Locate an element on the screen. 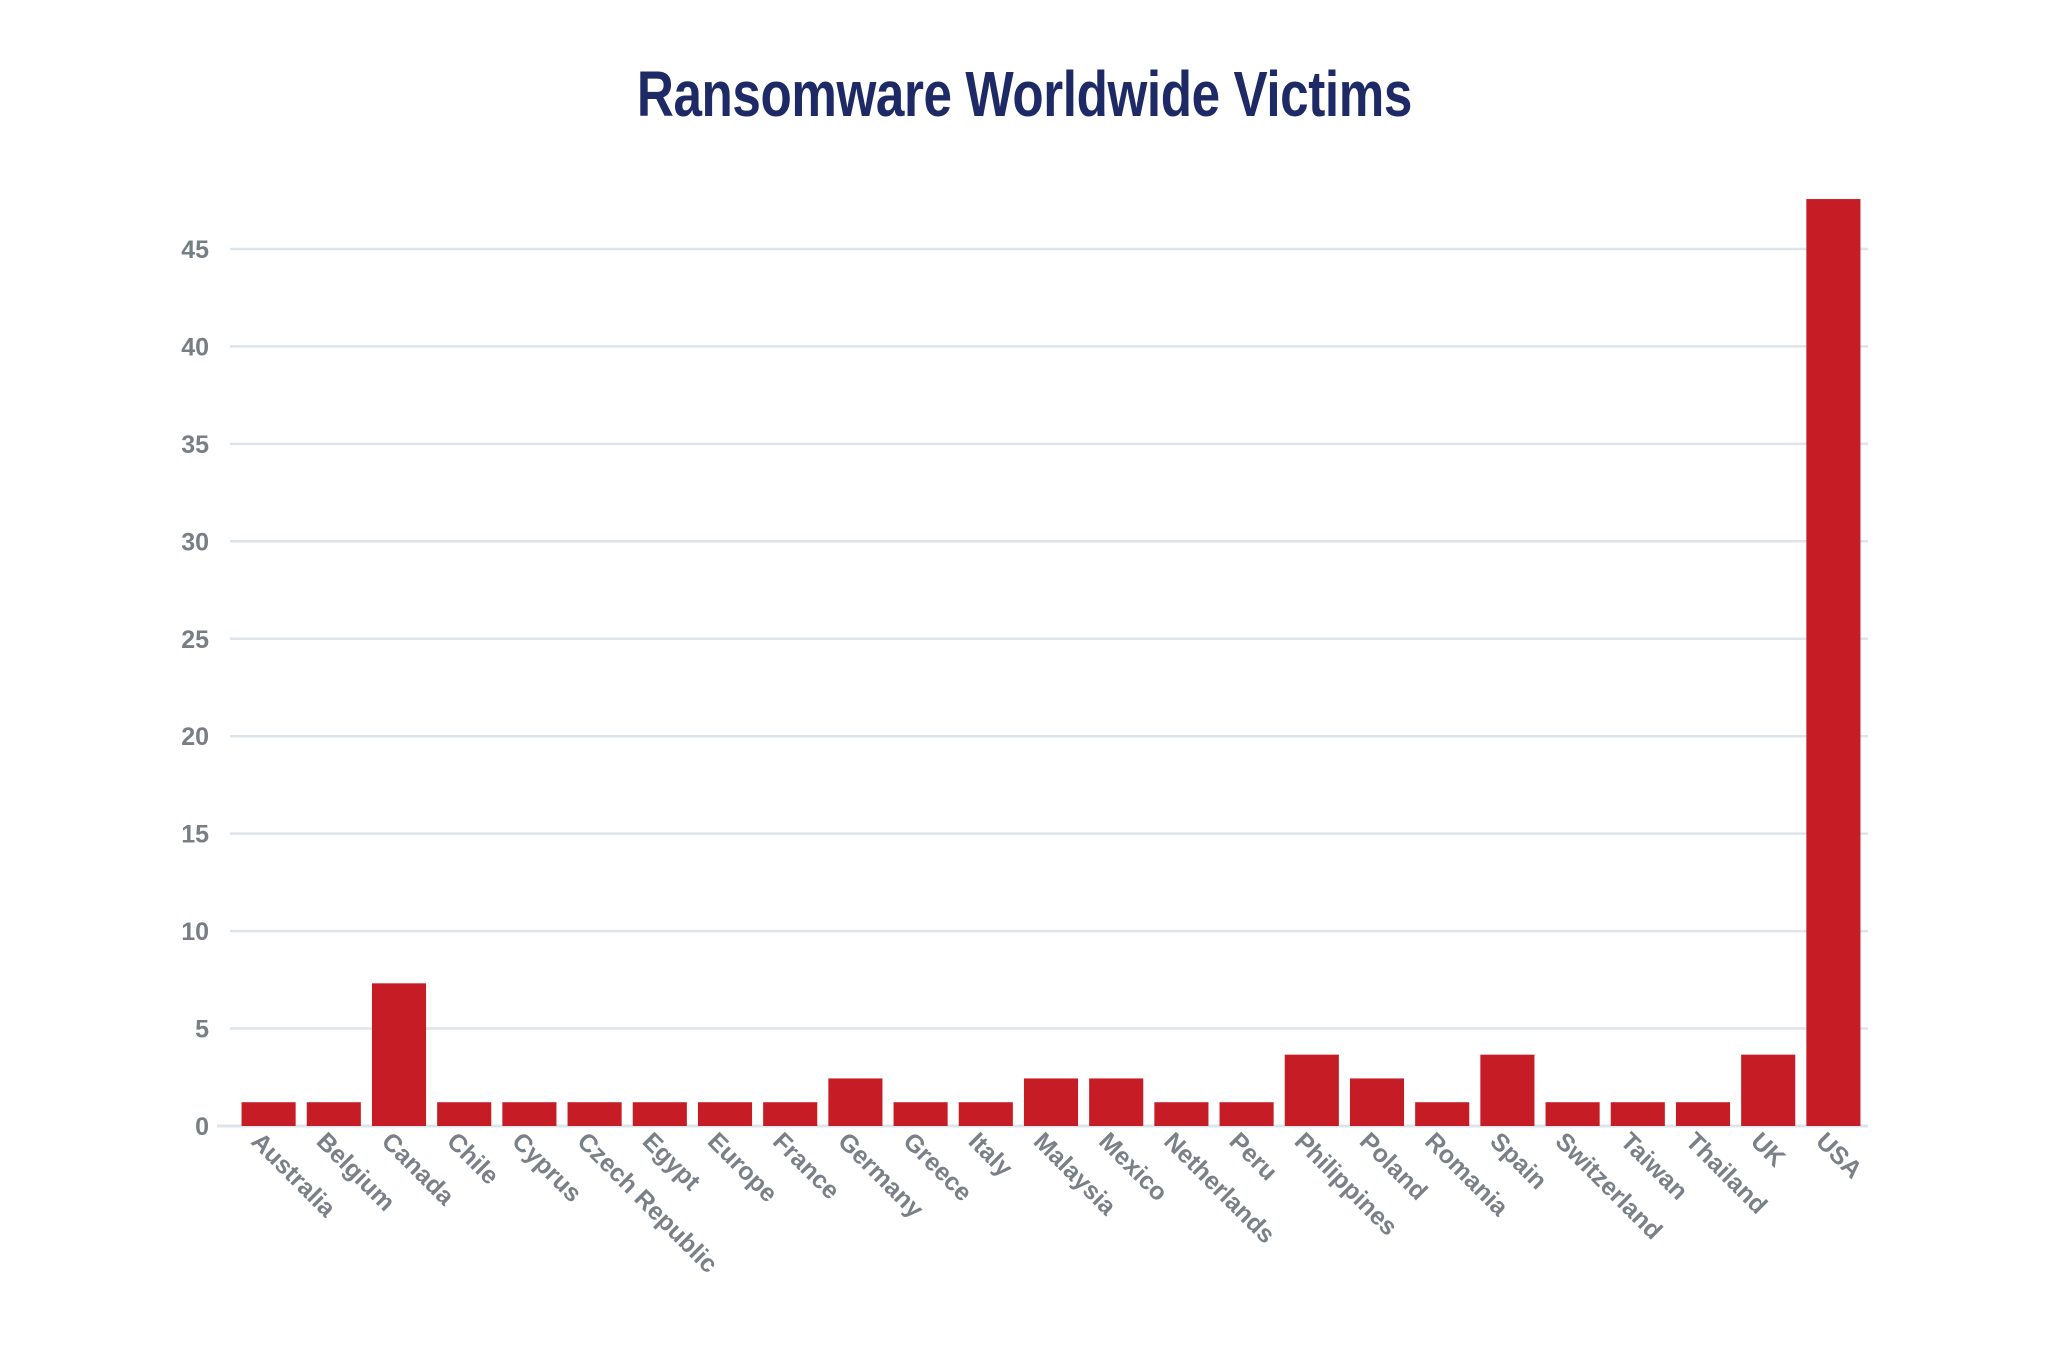 Image resolution: width=2048 pixels, height=1364 pixels. y-tick-label: 30 is located at coordinates (195, 542).